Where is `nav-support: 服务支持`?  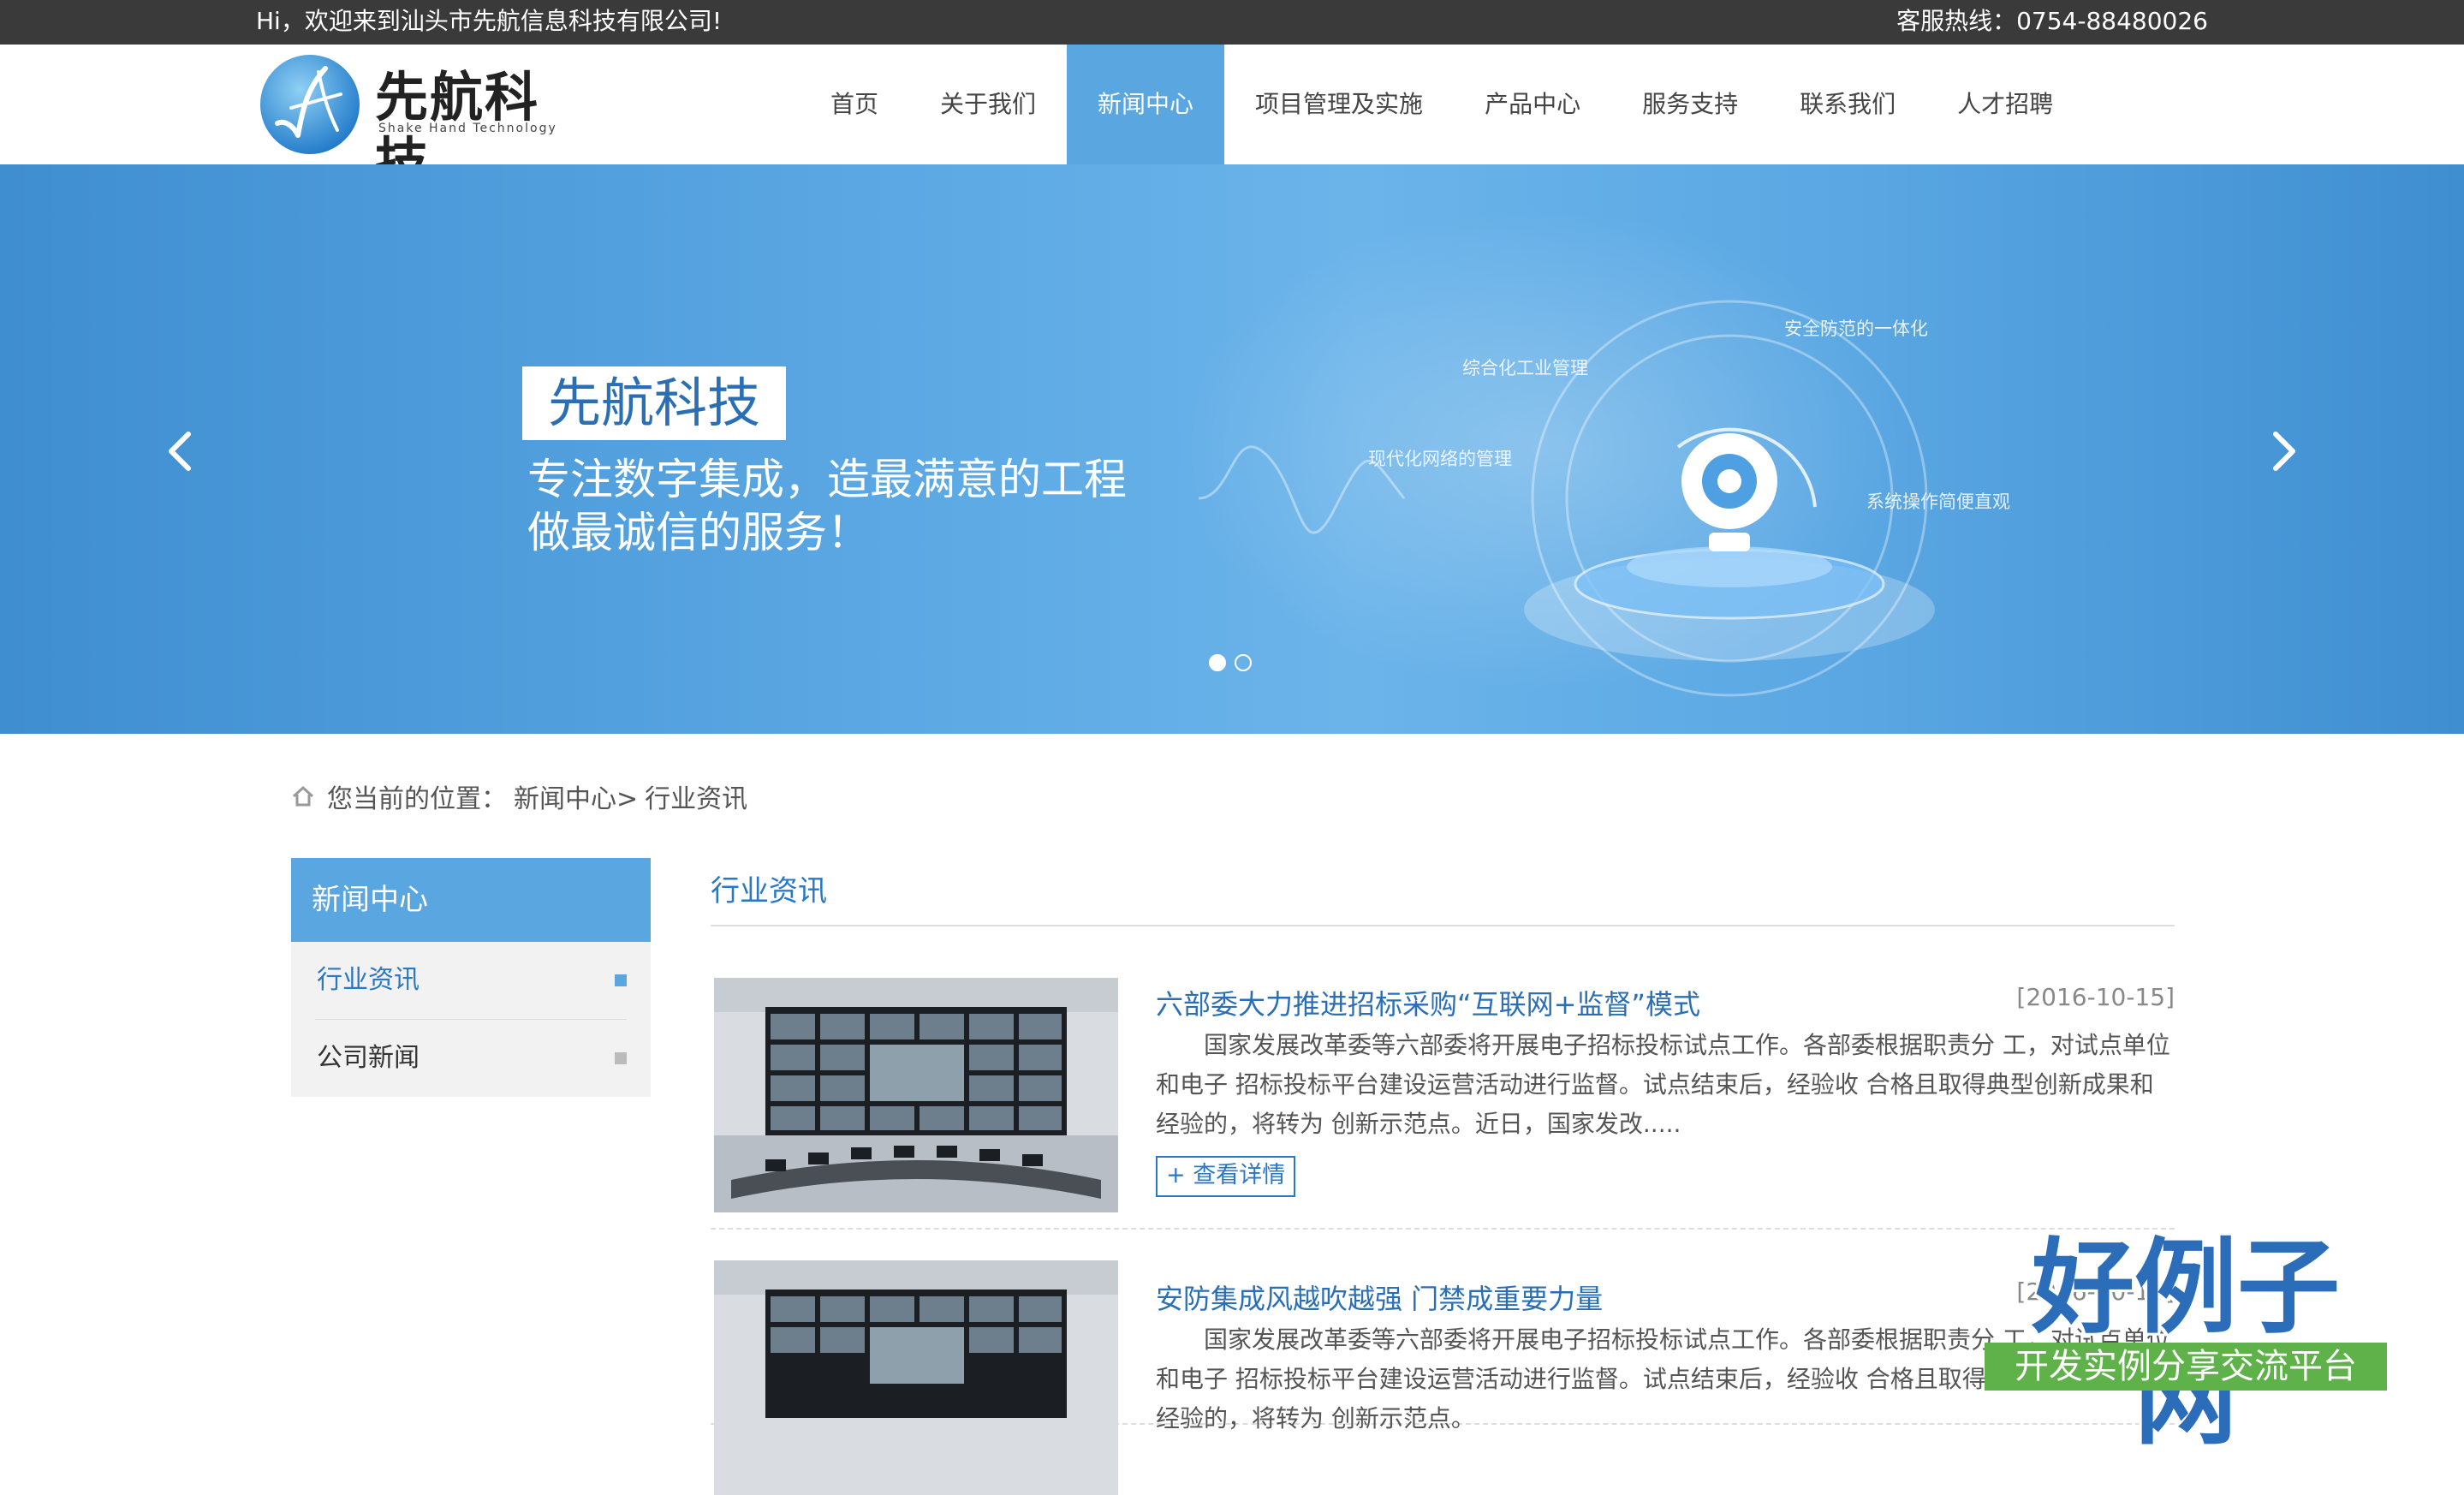 nav-support: 服务支持 is located at coordinates (1690, 104).